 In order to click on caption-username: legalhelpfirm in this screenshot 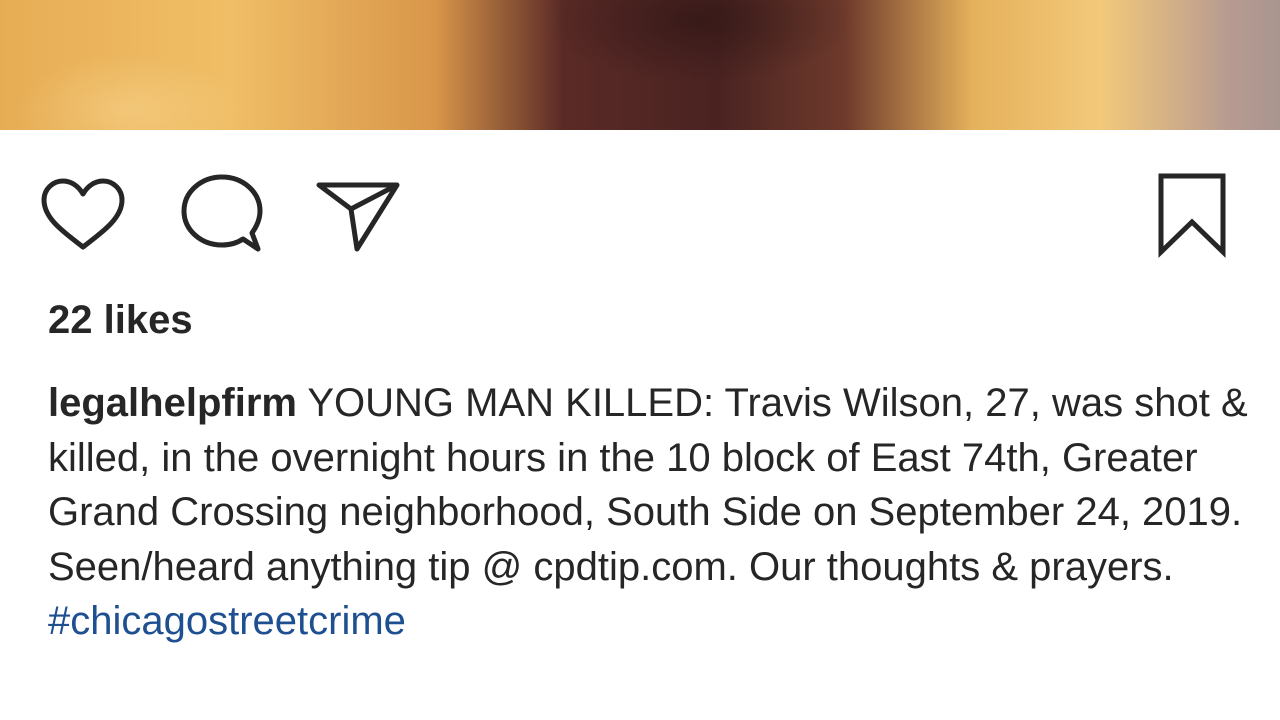, I will do `click(172, 403)`.